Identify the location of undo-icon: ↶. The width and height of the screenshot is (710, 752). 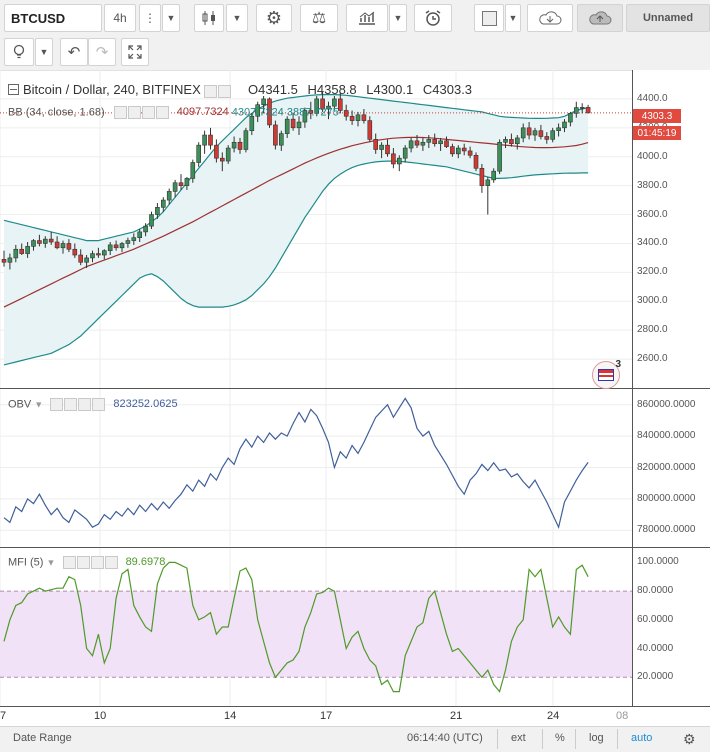
(74, 52).